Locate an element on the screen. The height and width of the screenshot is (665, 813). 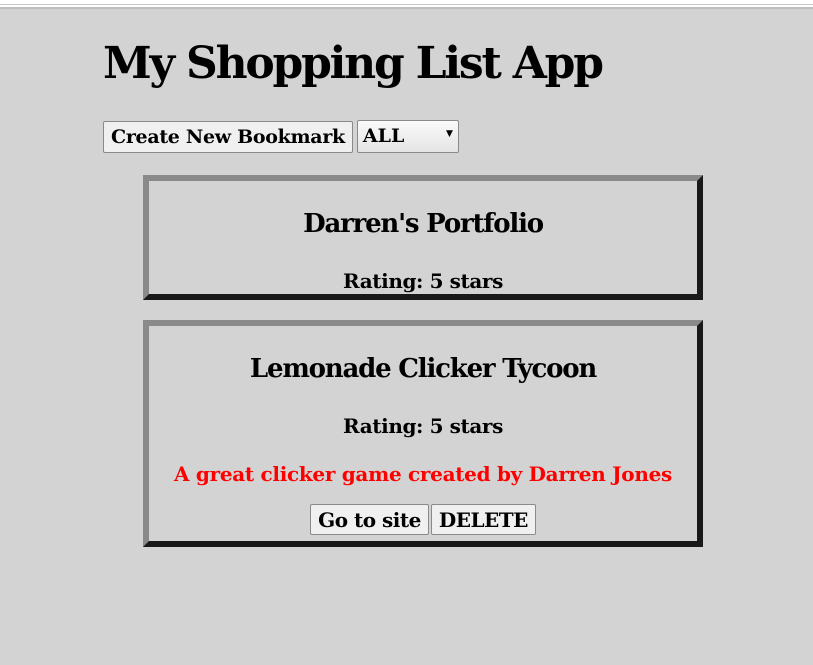
bookmark-card: Darren's Portfolio Rating: 5 stars is located at coordinates (423, 237).